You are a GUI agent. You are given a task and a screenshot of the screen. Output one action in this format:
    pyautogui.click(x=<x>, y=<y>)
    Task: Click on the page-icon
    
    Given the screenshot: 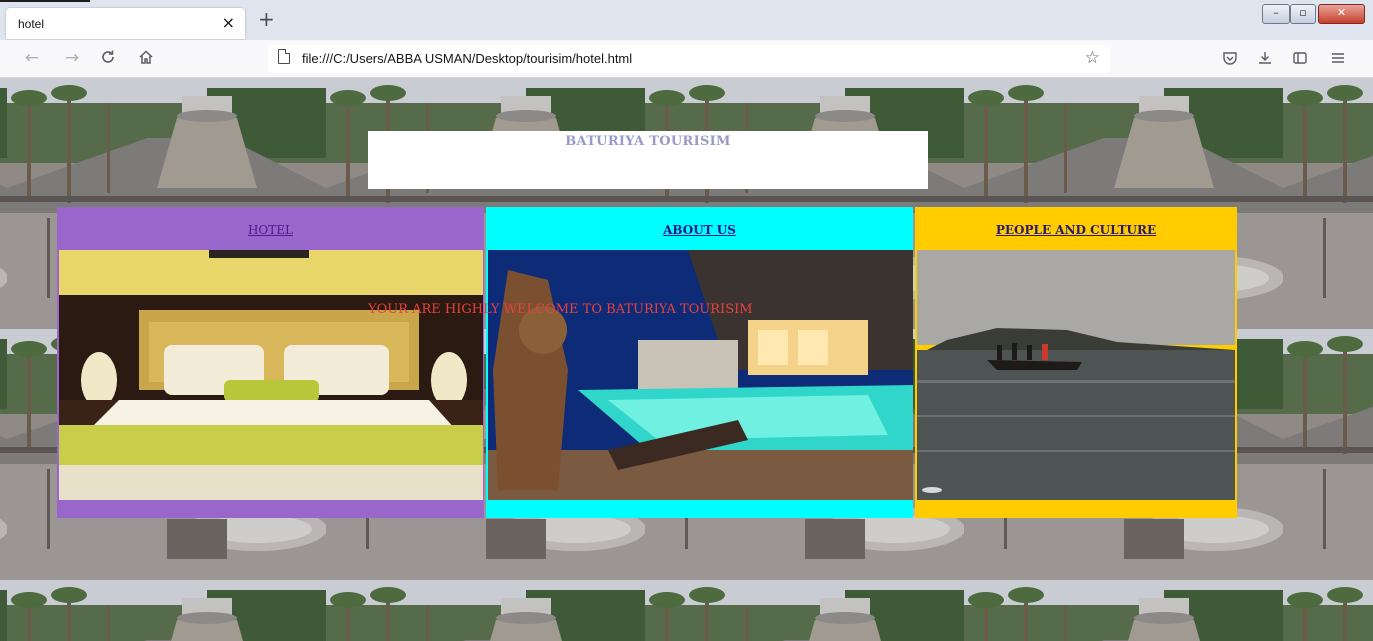 What is the action you would take?
    pyautogui.click(x=284, y=56)
    